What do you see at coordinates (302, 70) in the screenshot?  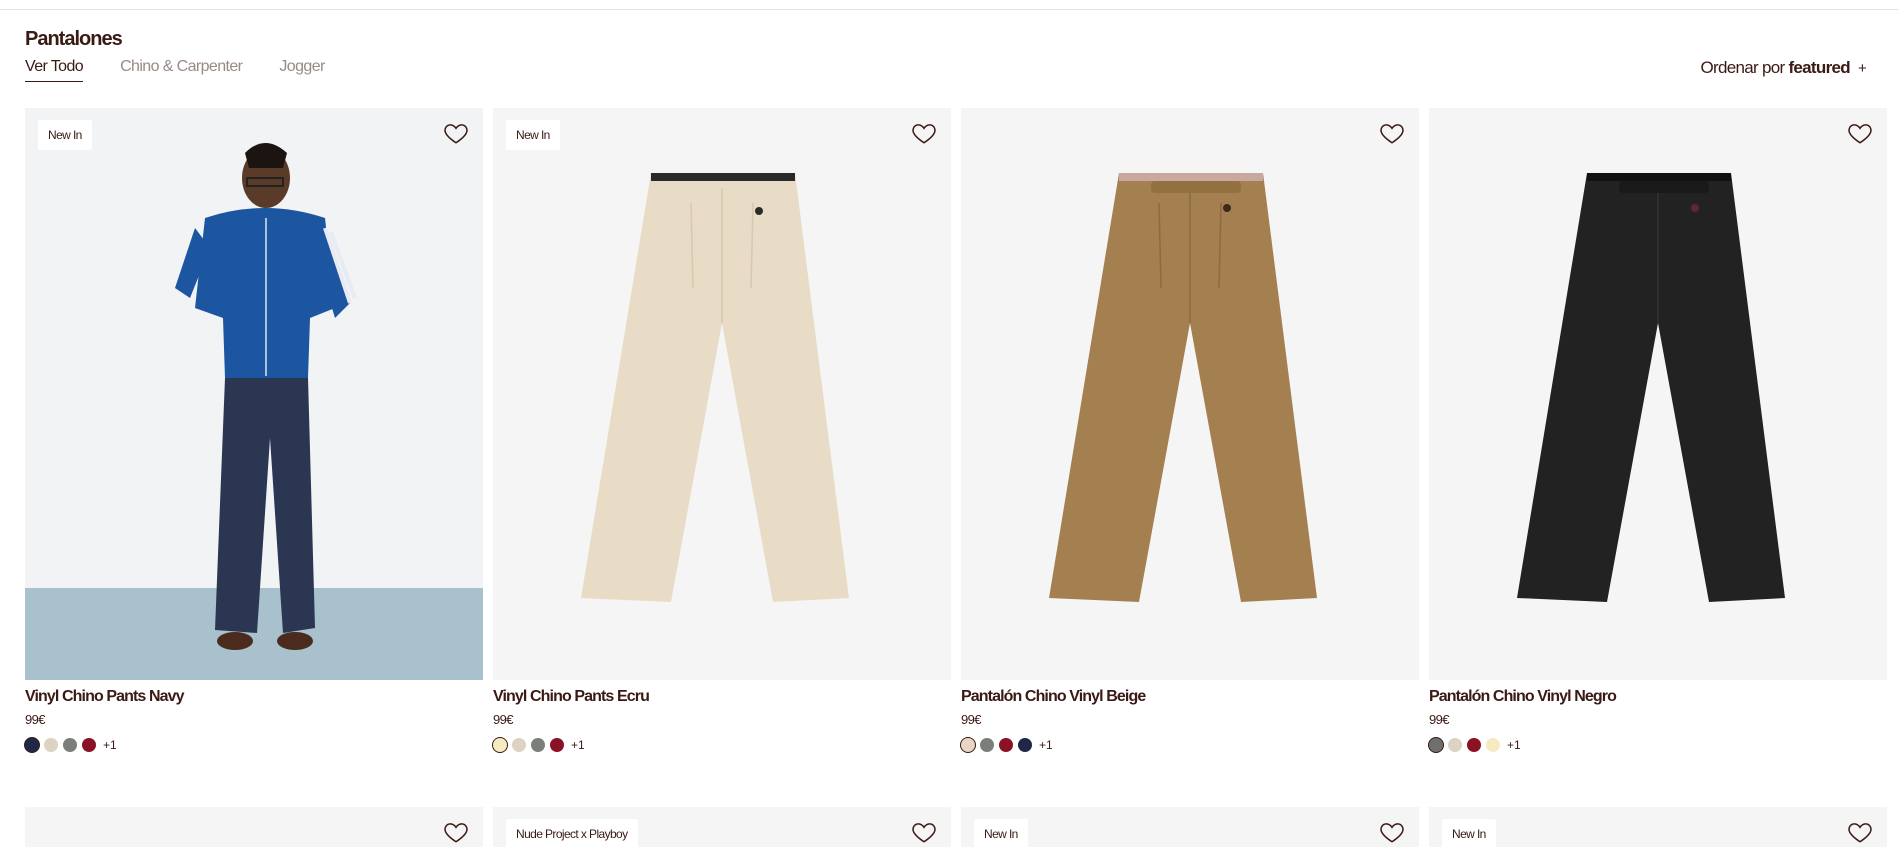 I see `tab-jogger: Jogger` at bounding box center [302, 70].